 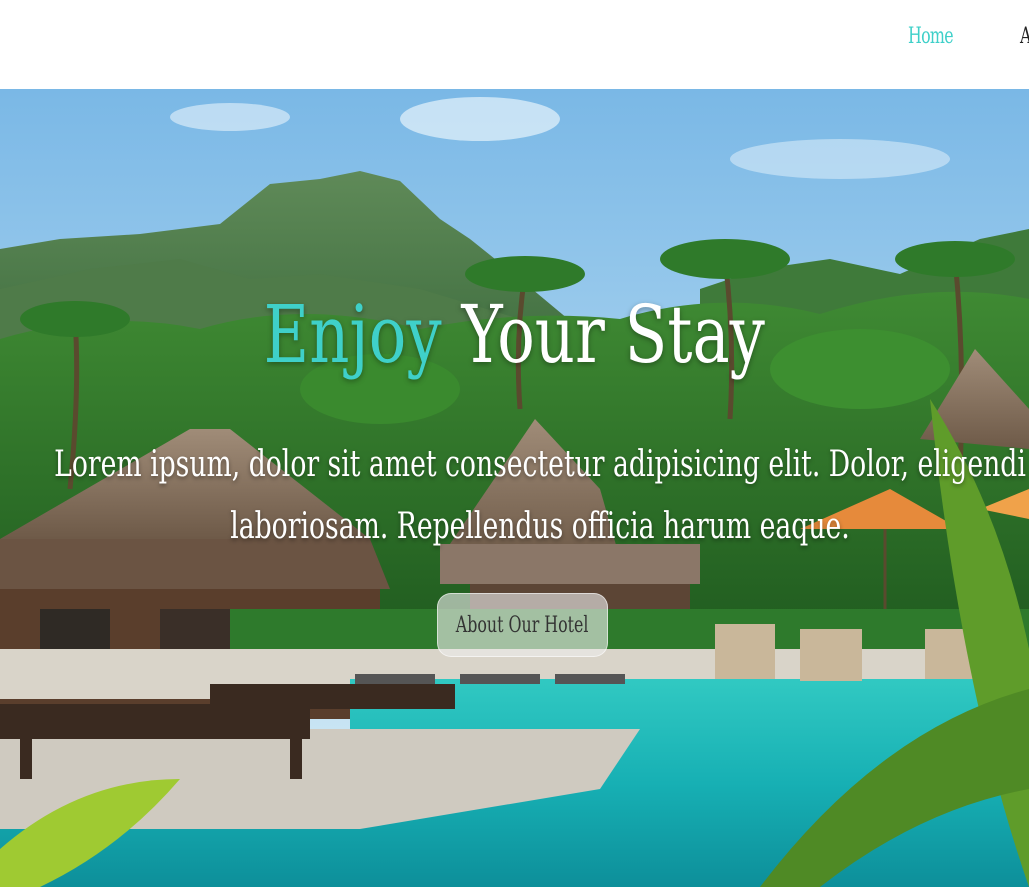 I want to click on hero-title-rest: Your Stay, so click(x=613, y=334).